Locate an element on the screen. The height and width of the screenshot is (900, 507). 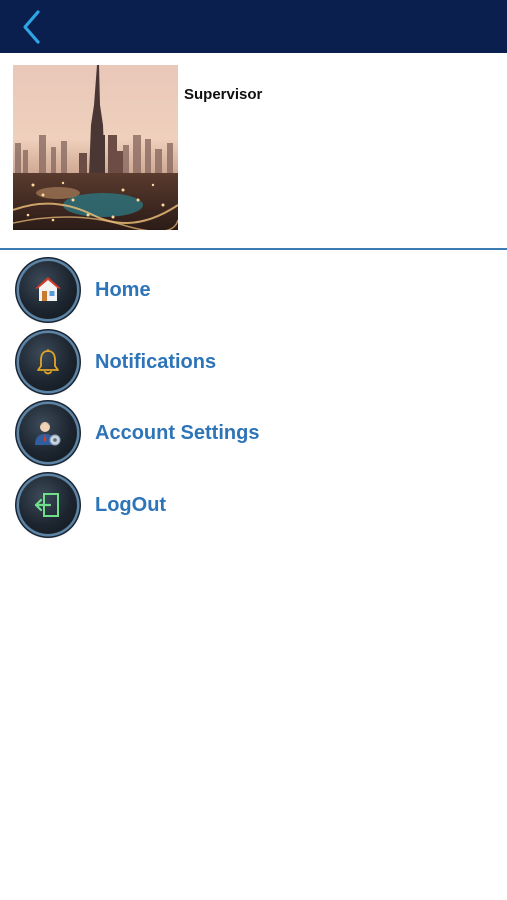
menu-label-logout: LogOut is located at coordinates (131, 504).